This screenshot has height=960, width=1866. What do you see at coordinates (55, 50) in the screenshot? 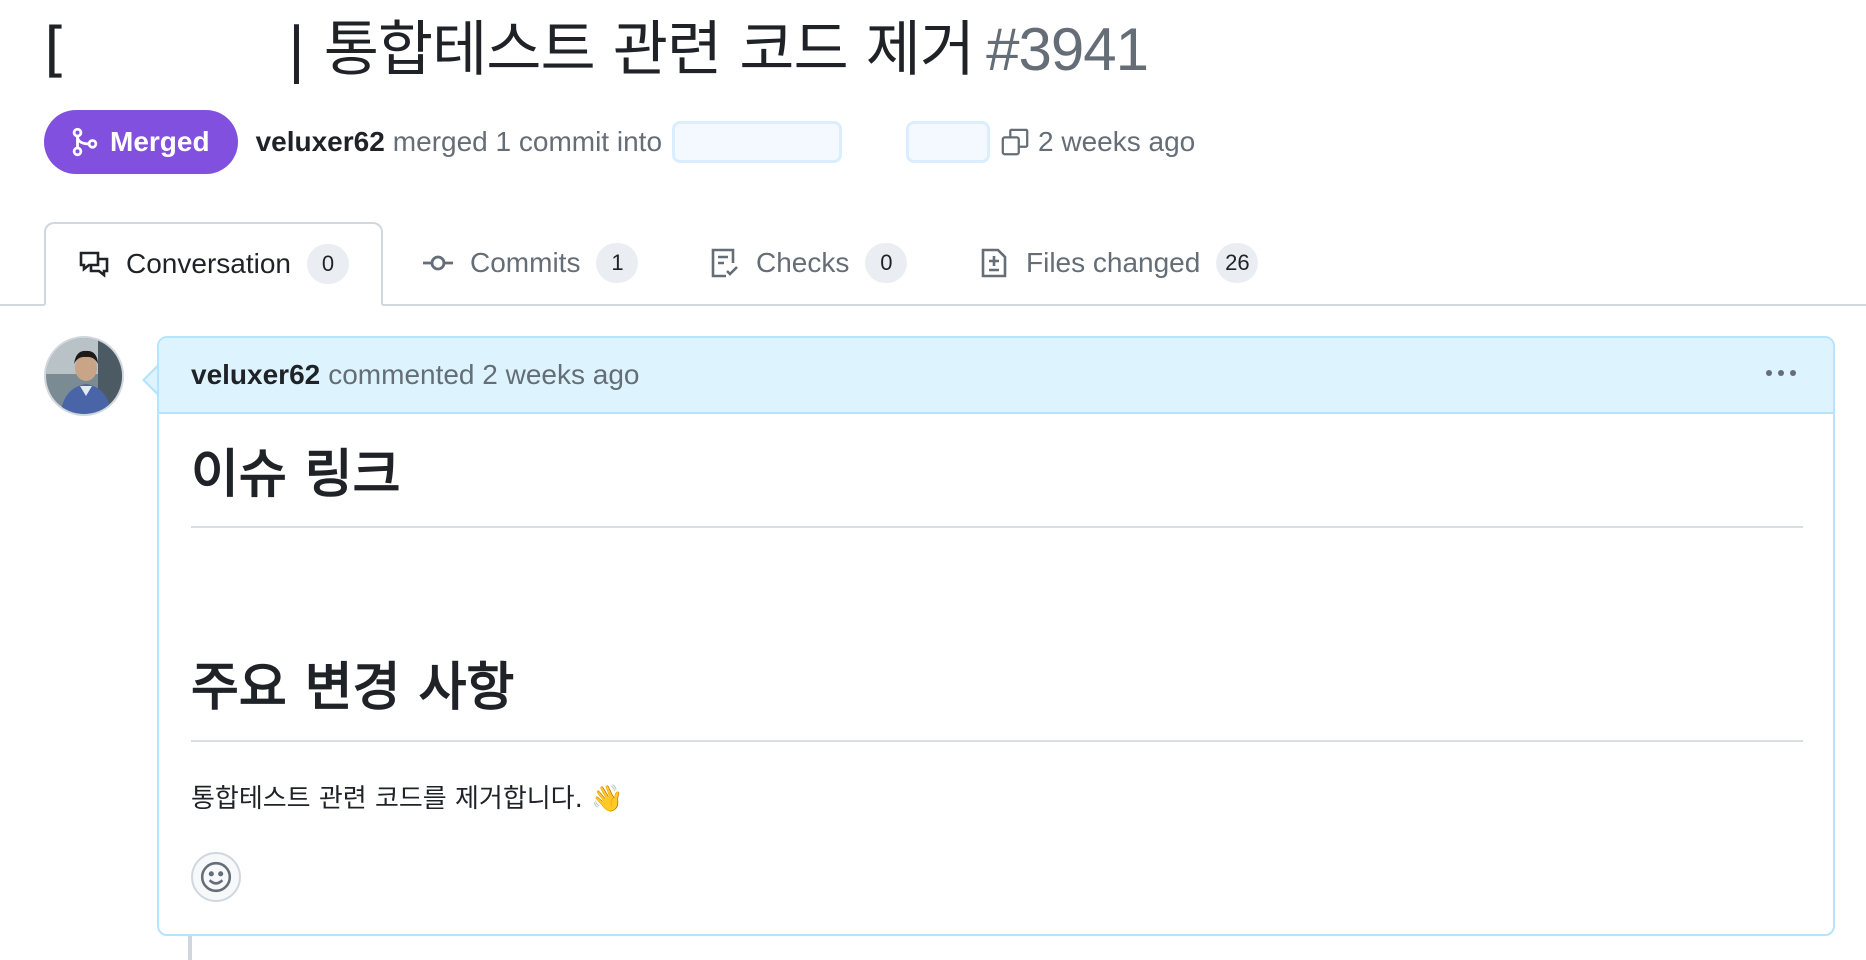
I see `pr-title-prefix: [` at bounding box center [55, 50].